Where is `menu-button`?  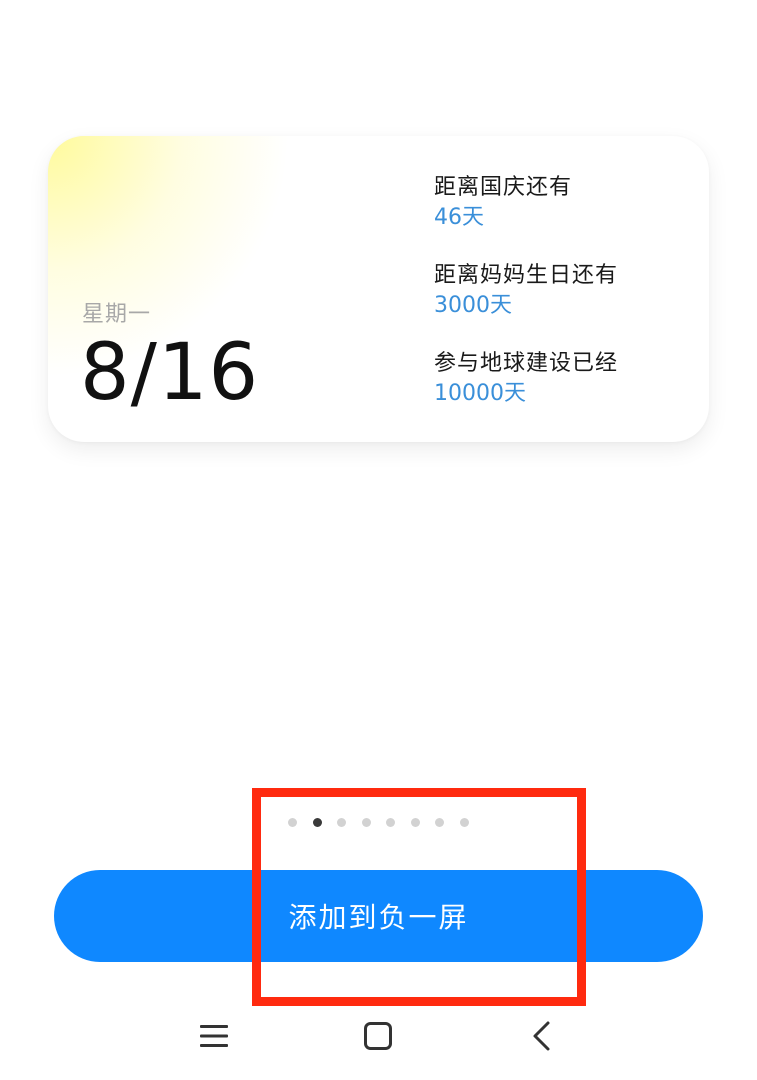 menu-button is located at coordinates (214, 1036).